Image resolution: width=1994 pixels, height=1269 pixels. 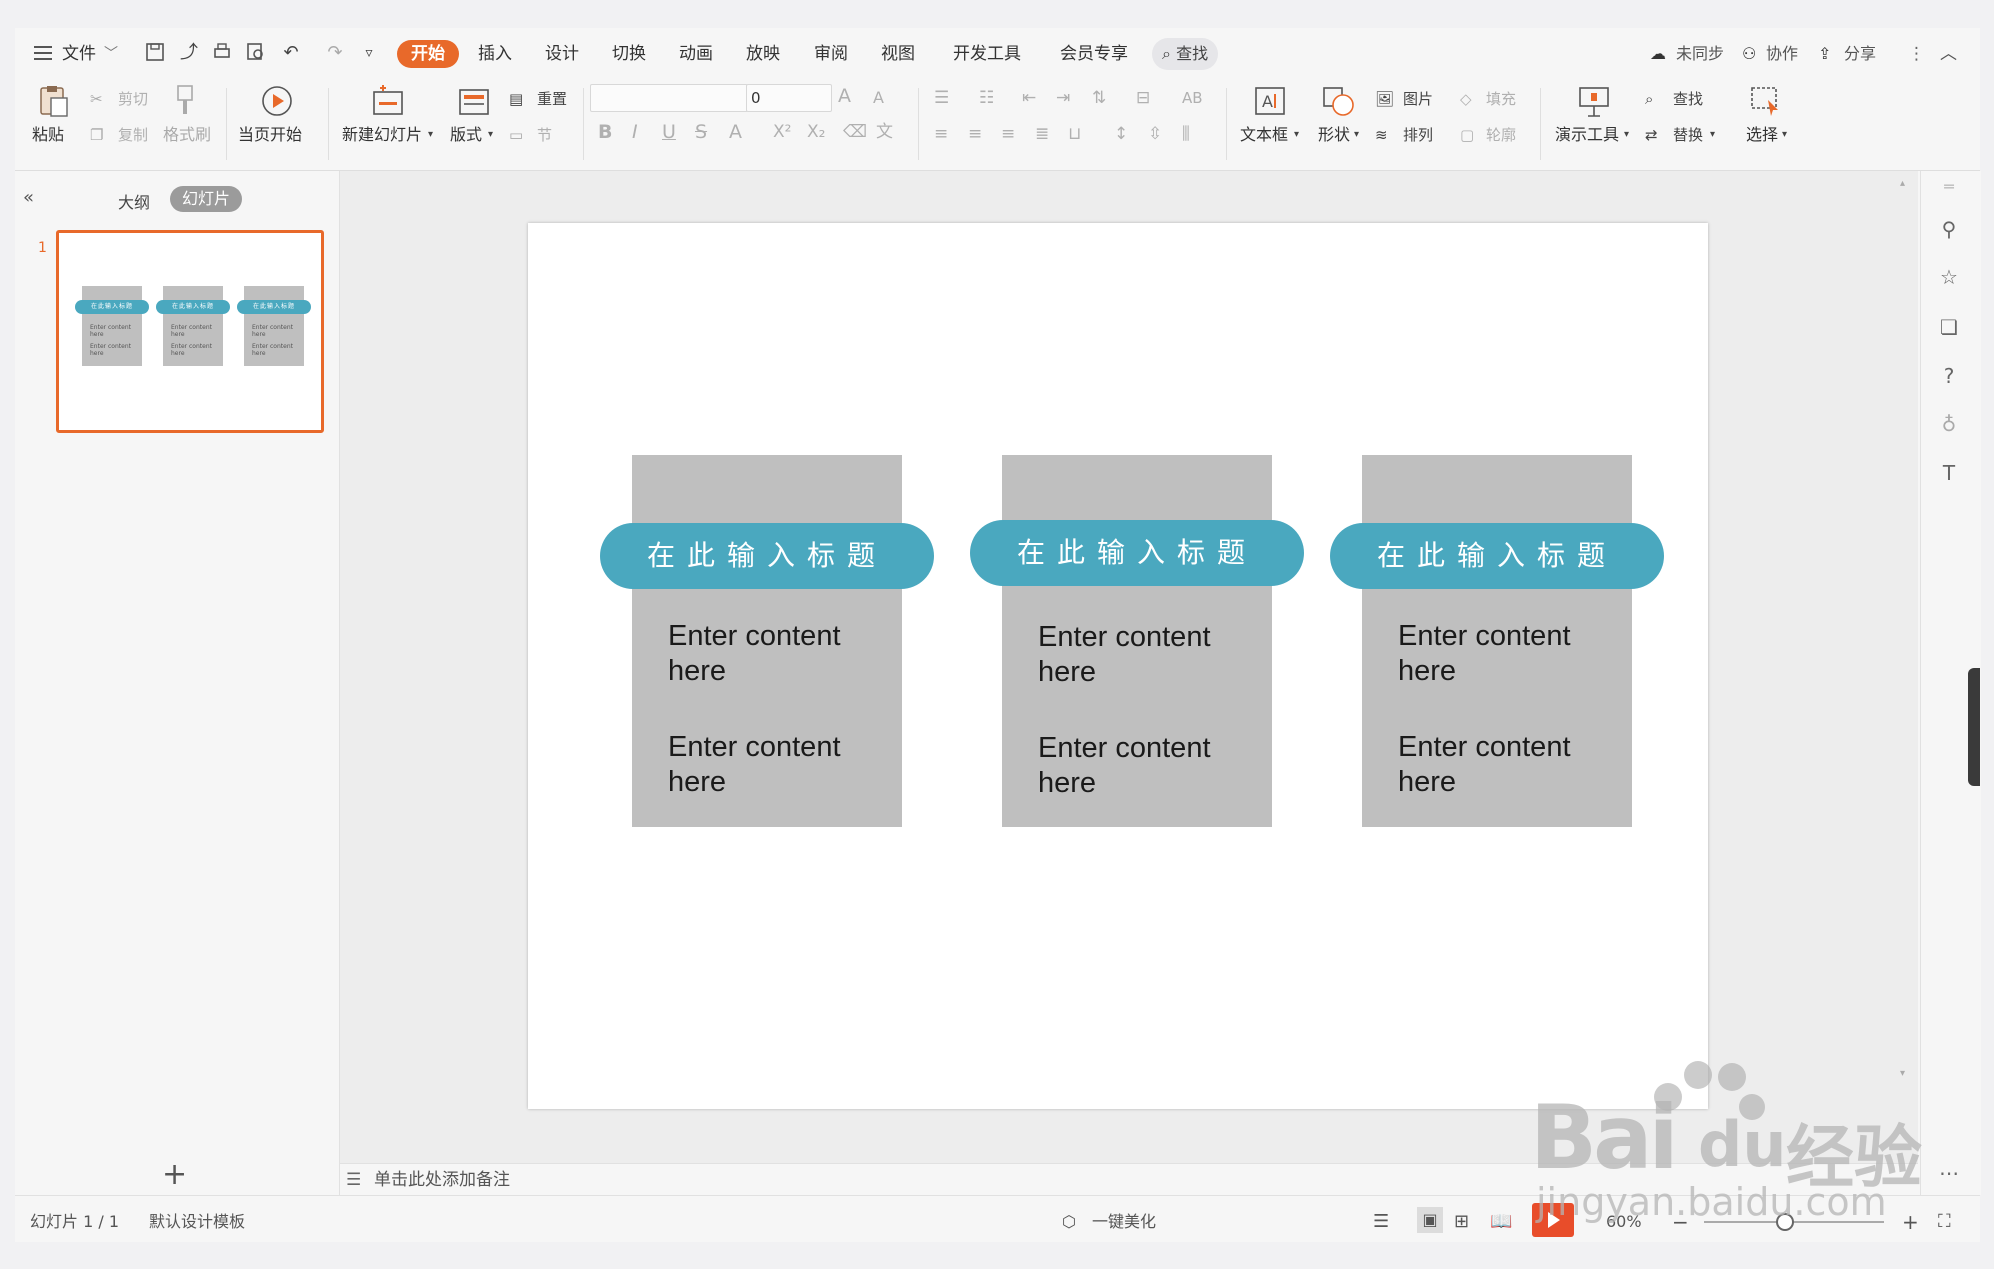 I want to click on bold-icon: B, so click(x=605, y=132).